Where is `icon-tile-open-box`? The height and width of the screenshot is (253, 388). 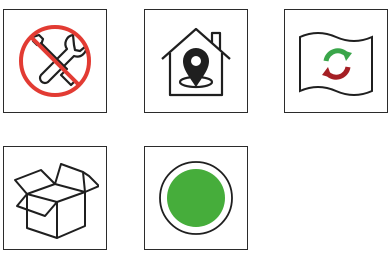 icon-tile-open-box is located at coordinates (55, 198).